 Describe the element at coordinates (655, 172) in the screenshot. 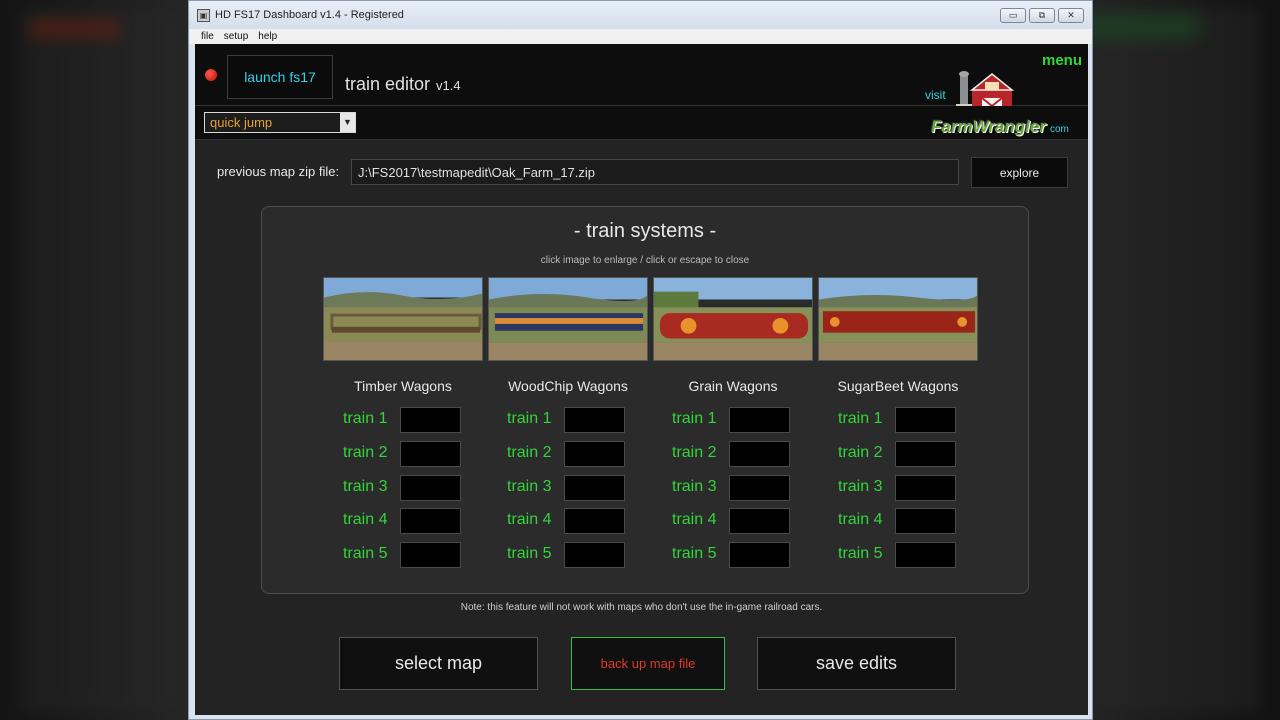

I see `previous-map-input` at that location.